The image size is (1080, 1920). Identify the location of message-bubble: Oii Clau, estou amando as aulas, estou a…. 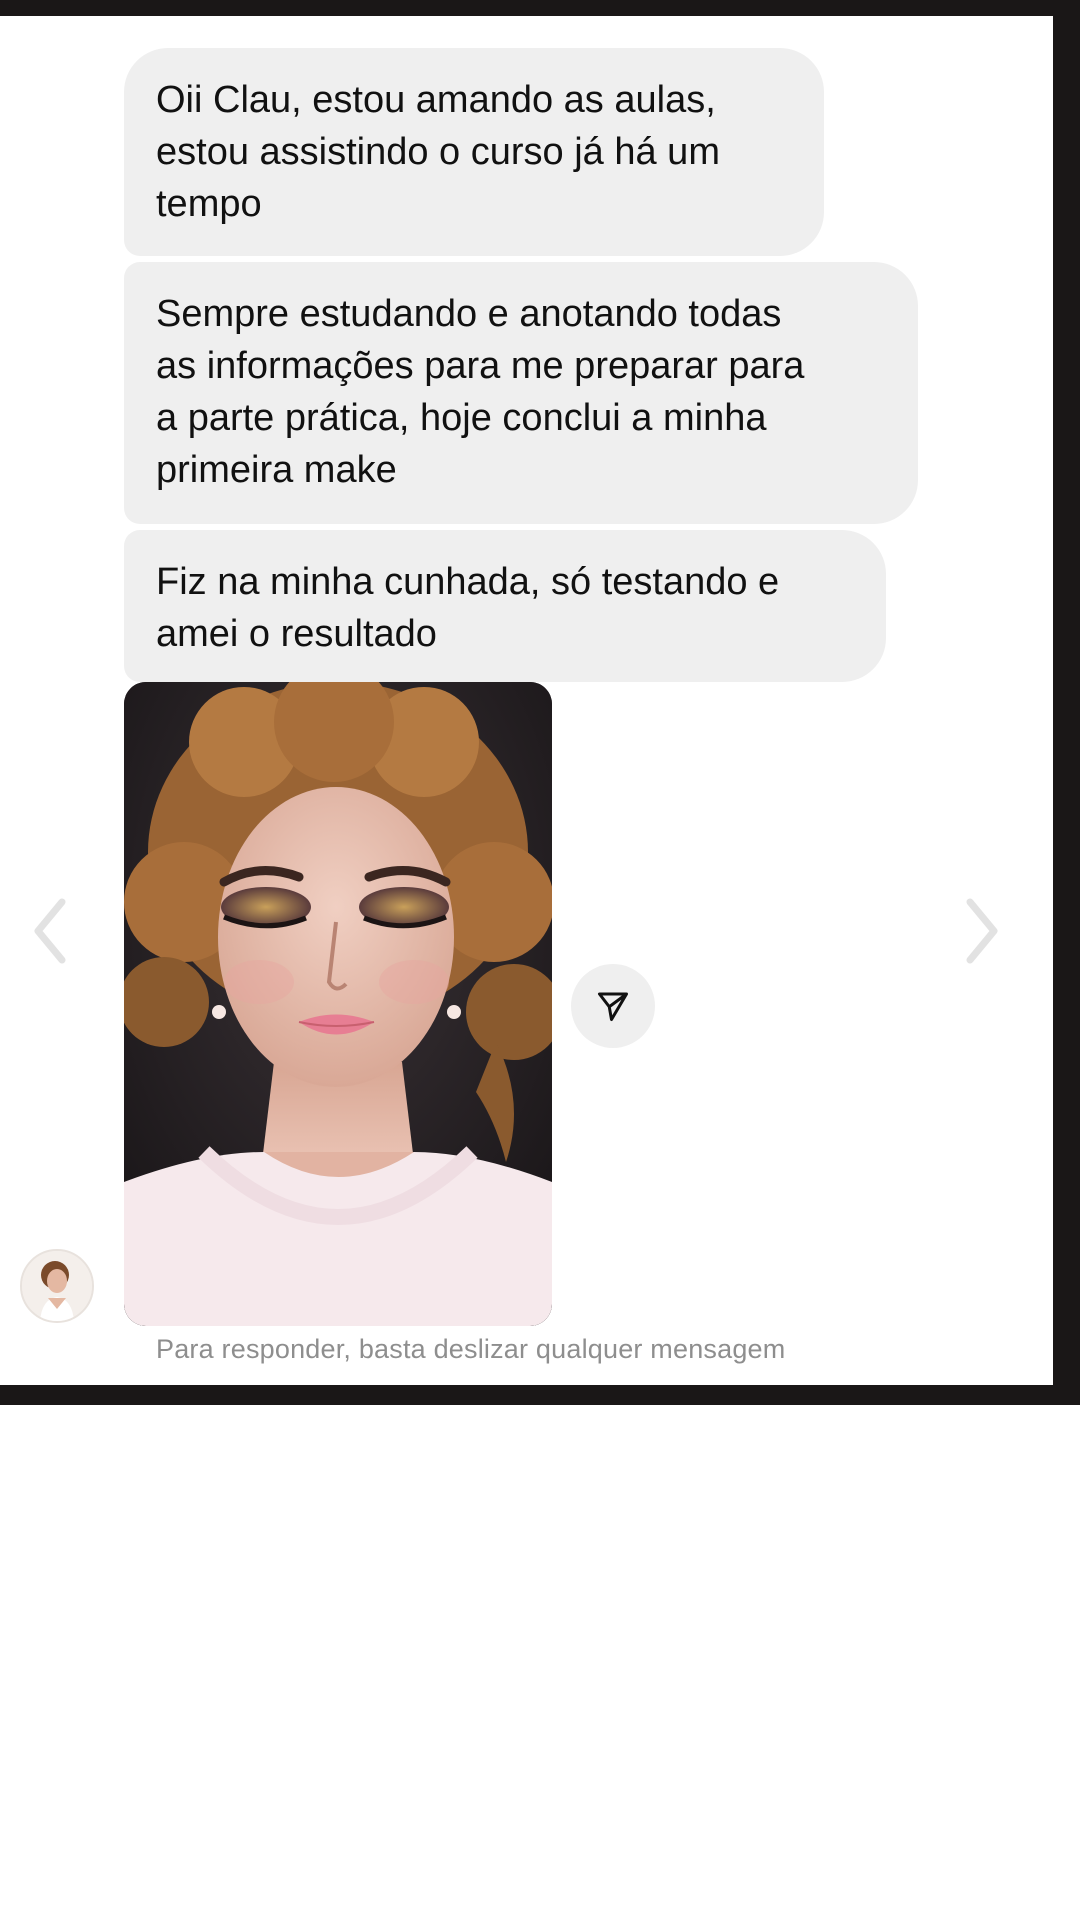
(474, 152).